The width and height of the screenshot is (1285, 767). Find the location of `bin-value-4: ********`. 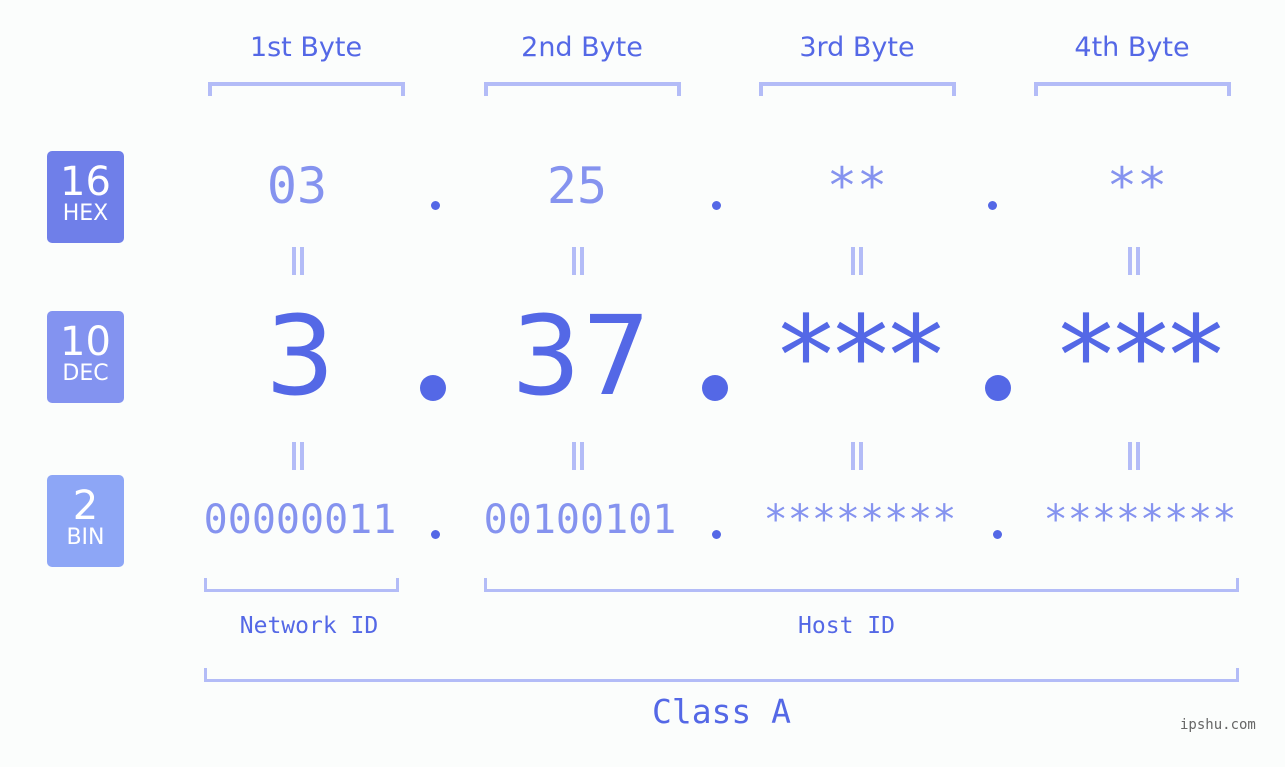

bin-value-4: ******** is located at coordinates (1140, 520).